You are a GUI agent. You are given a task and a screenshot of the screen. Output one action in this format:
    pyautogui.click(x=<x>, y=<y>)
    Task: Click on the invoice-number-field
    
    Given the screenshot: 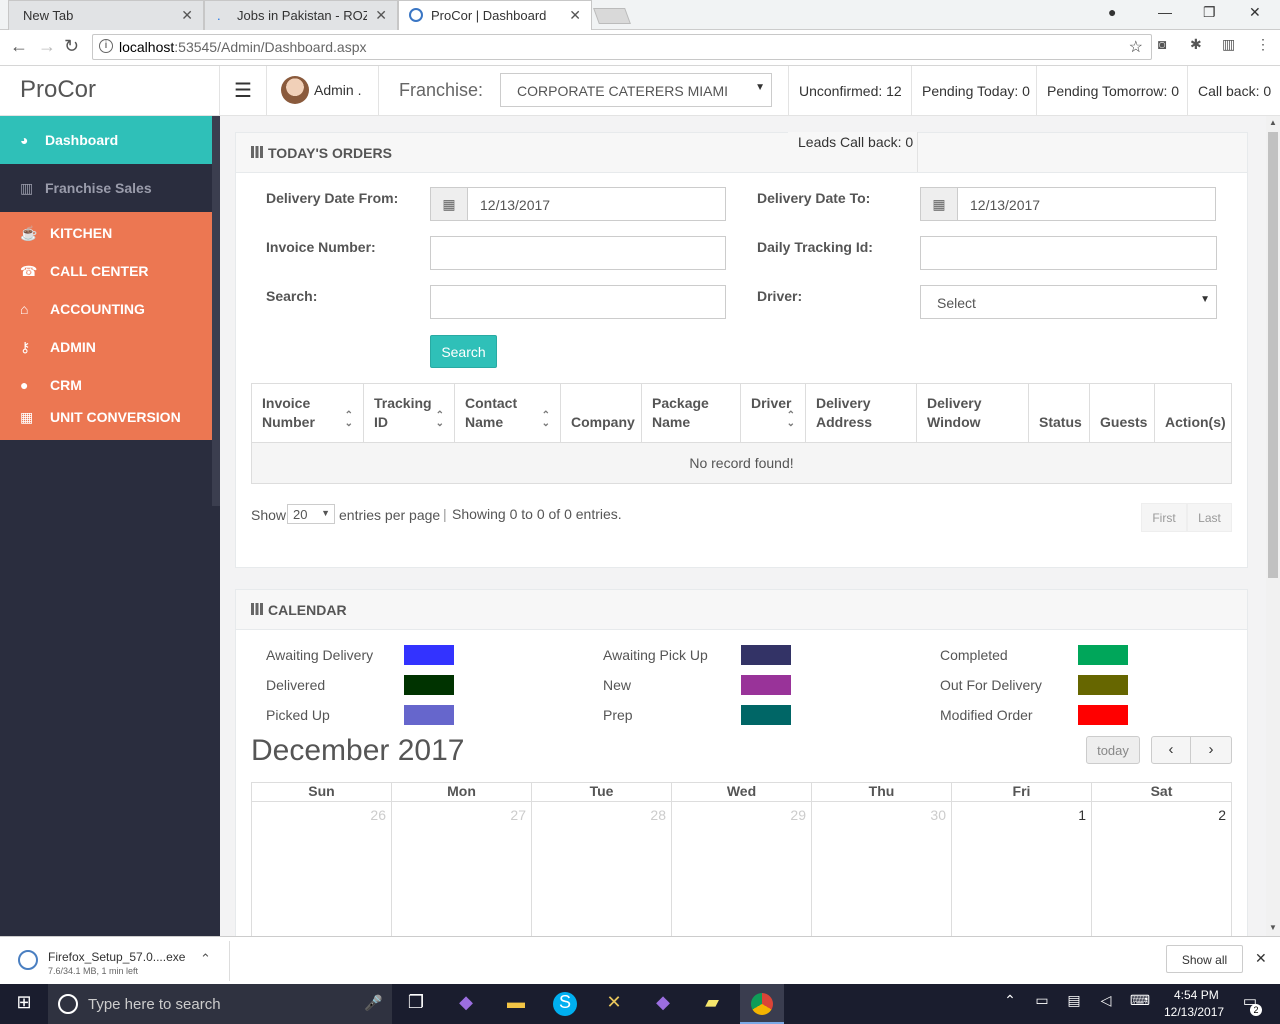 What is the action you would take?
    pyautogui.click(x=578, y=253)
    